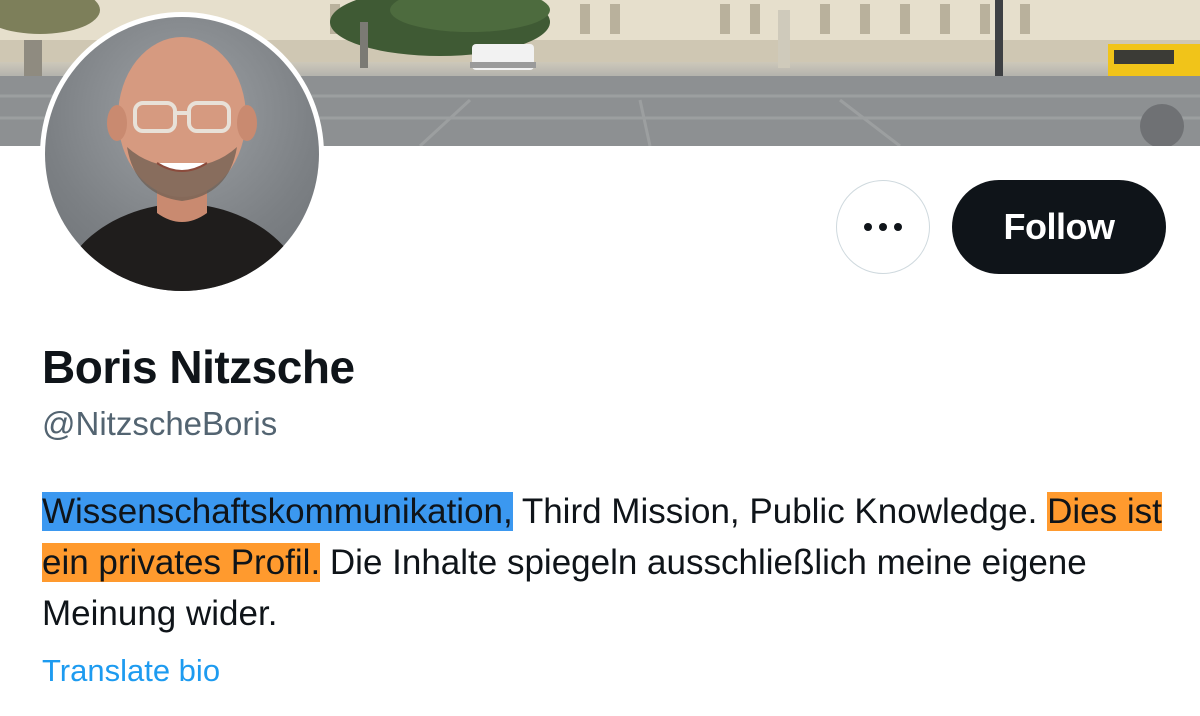 This screenshot has height=716, width=1200. I want to click on more-horizontal-icon, so click(883, 227).